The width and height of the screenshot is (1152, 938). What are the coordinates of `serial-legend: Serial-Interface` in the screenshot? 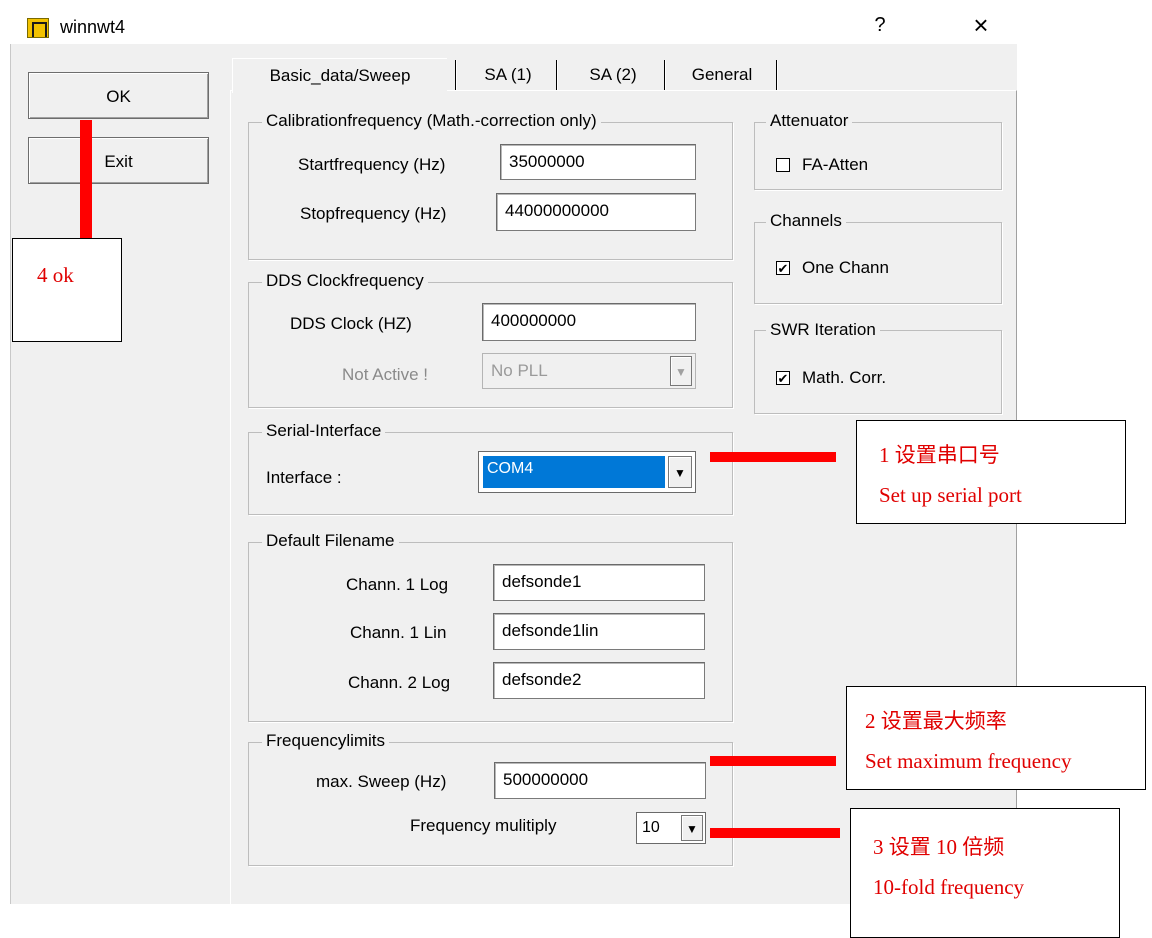 It's located at (324, 431).